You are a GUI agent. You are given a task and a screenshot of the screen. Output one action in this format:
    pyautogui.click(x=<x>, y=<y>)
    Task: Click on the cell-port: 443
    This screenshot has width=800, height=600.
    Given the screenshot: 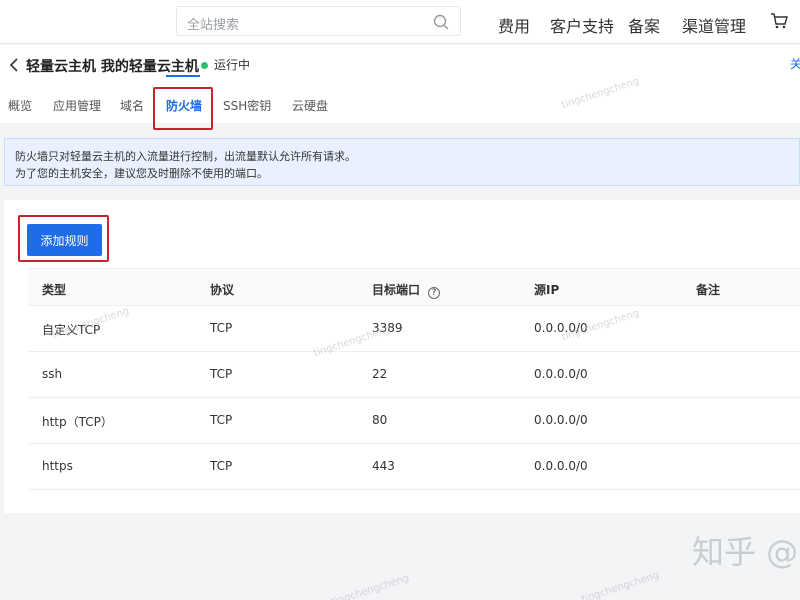 What is the action you would take?
    pyautogui.click(x=383, y=466)
    